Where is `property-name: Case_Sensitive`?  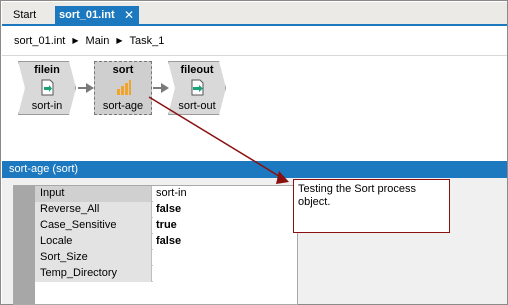
property-name: Case_Sensitive is located at coordinates (93, 226).